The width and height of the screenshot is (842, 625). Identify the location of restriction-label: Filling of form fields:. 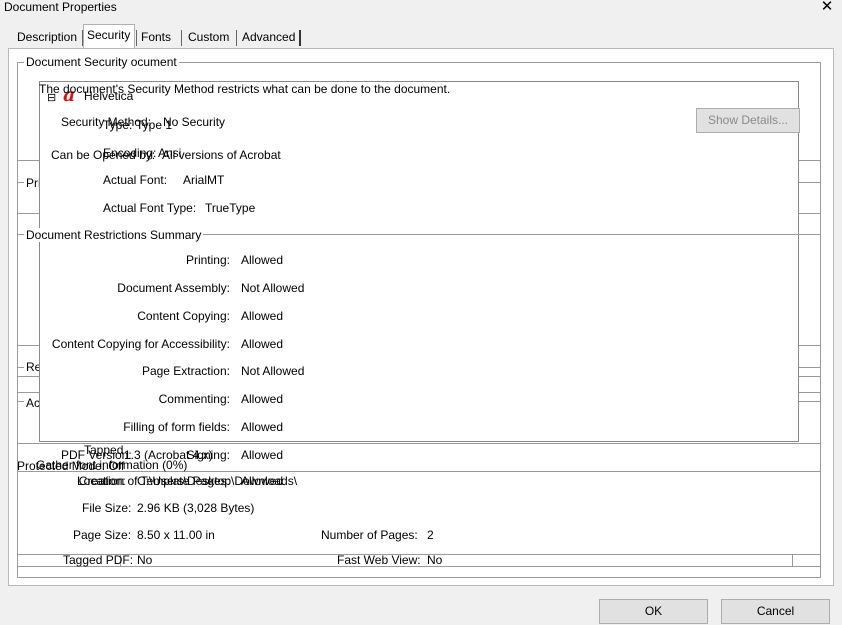
(176, 427).